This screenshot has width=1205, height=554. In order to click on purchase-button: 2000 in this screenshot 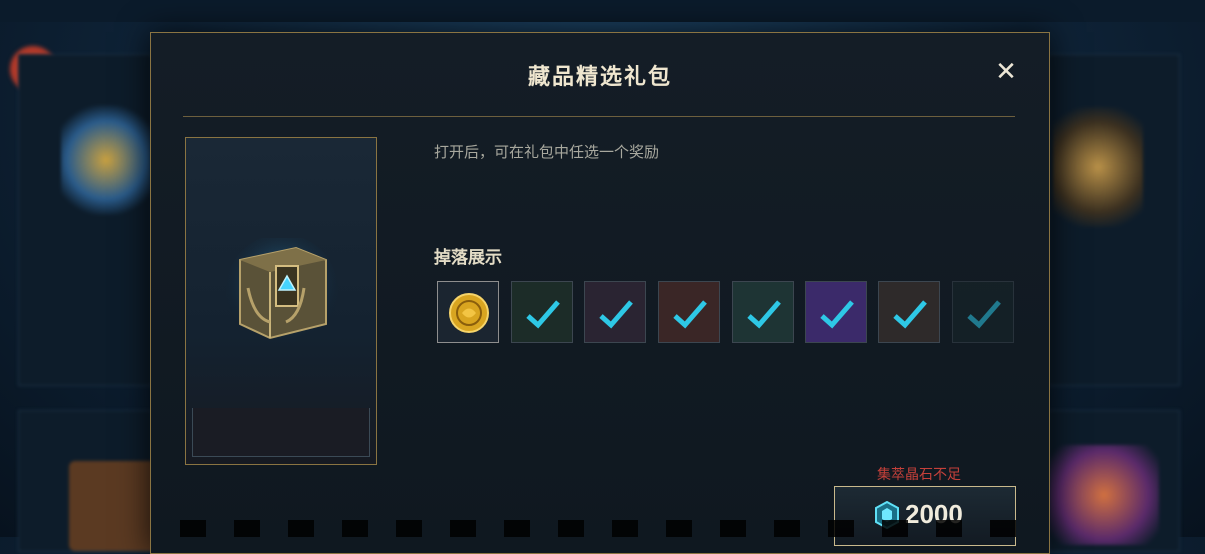, I will do `click(925, 516)`.